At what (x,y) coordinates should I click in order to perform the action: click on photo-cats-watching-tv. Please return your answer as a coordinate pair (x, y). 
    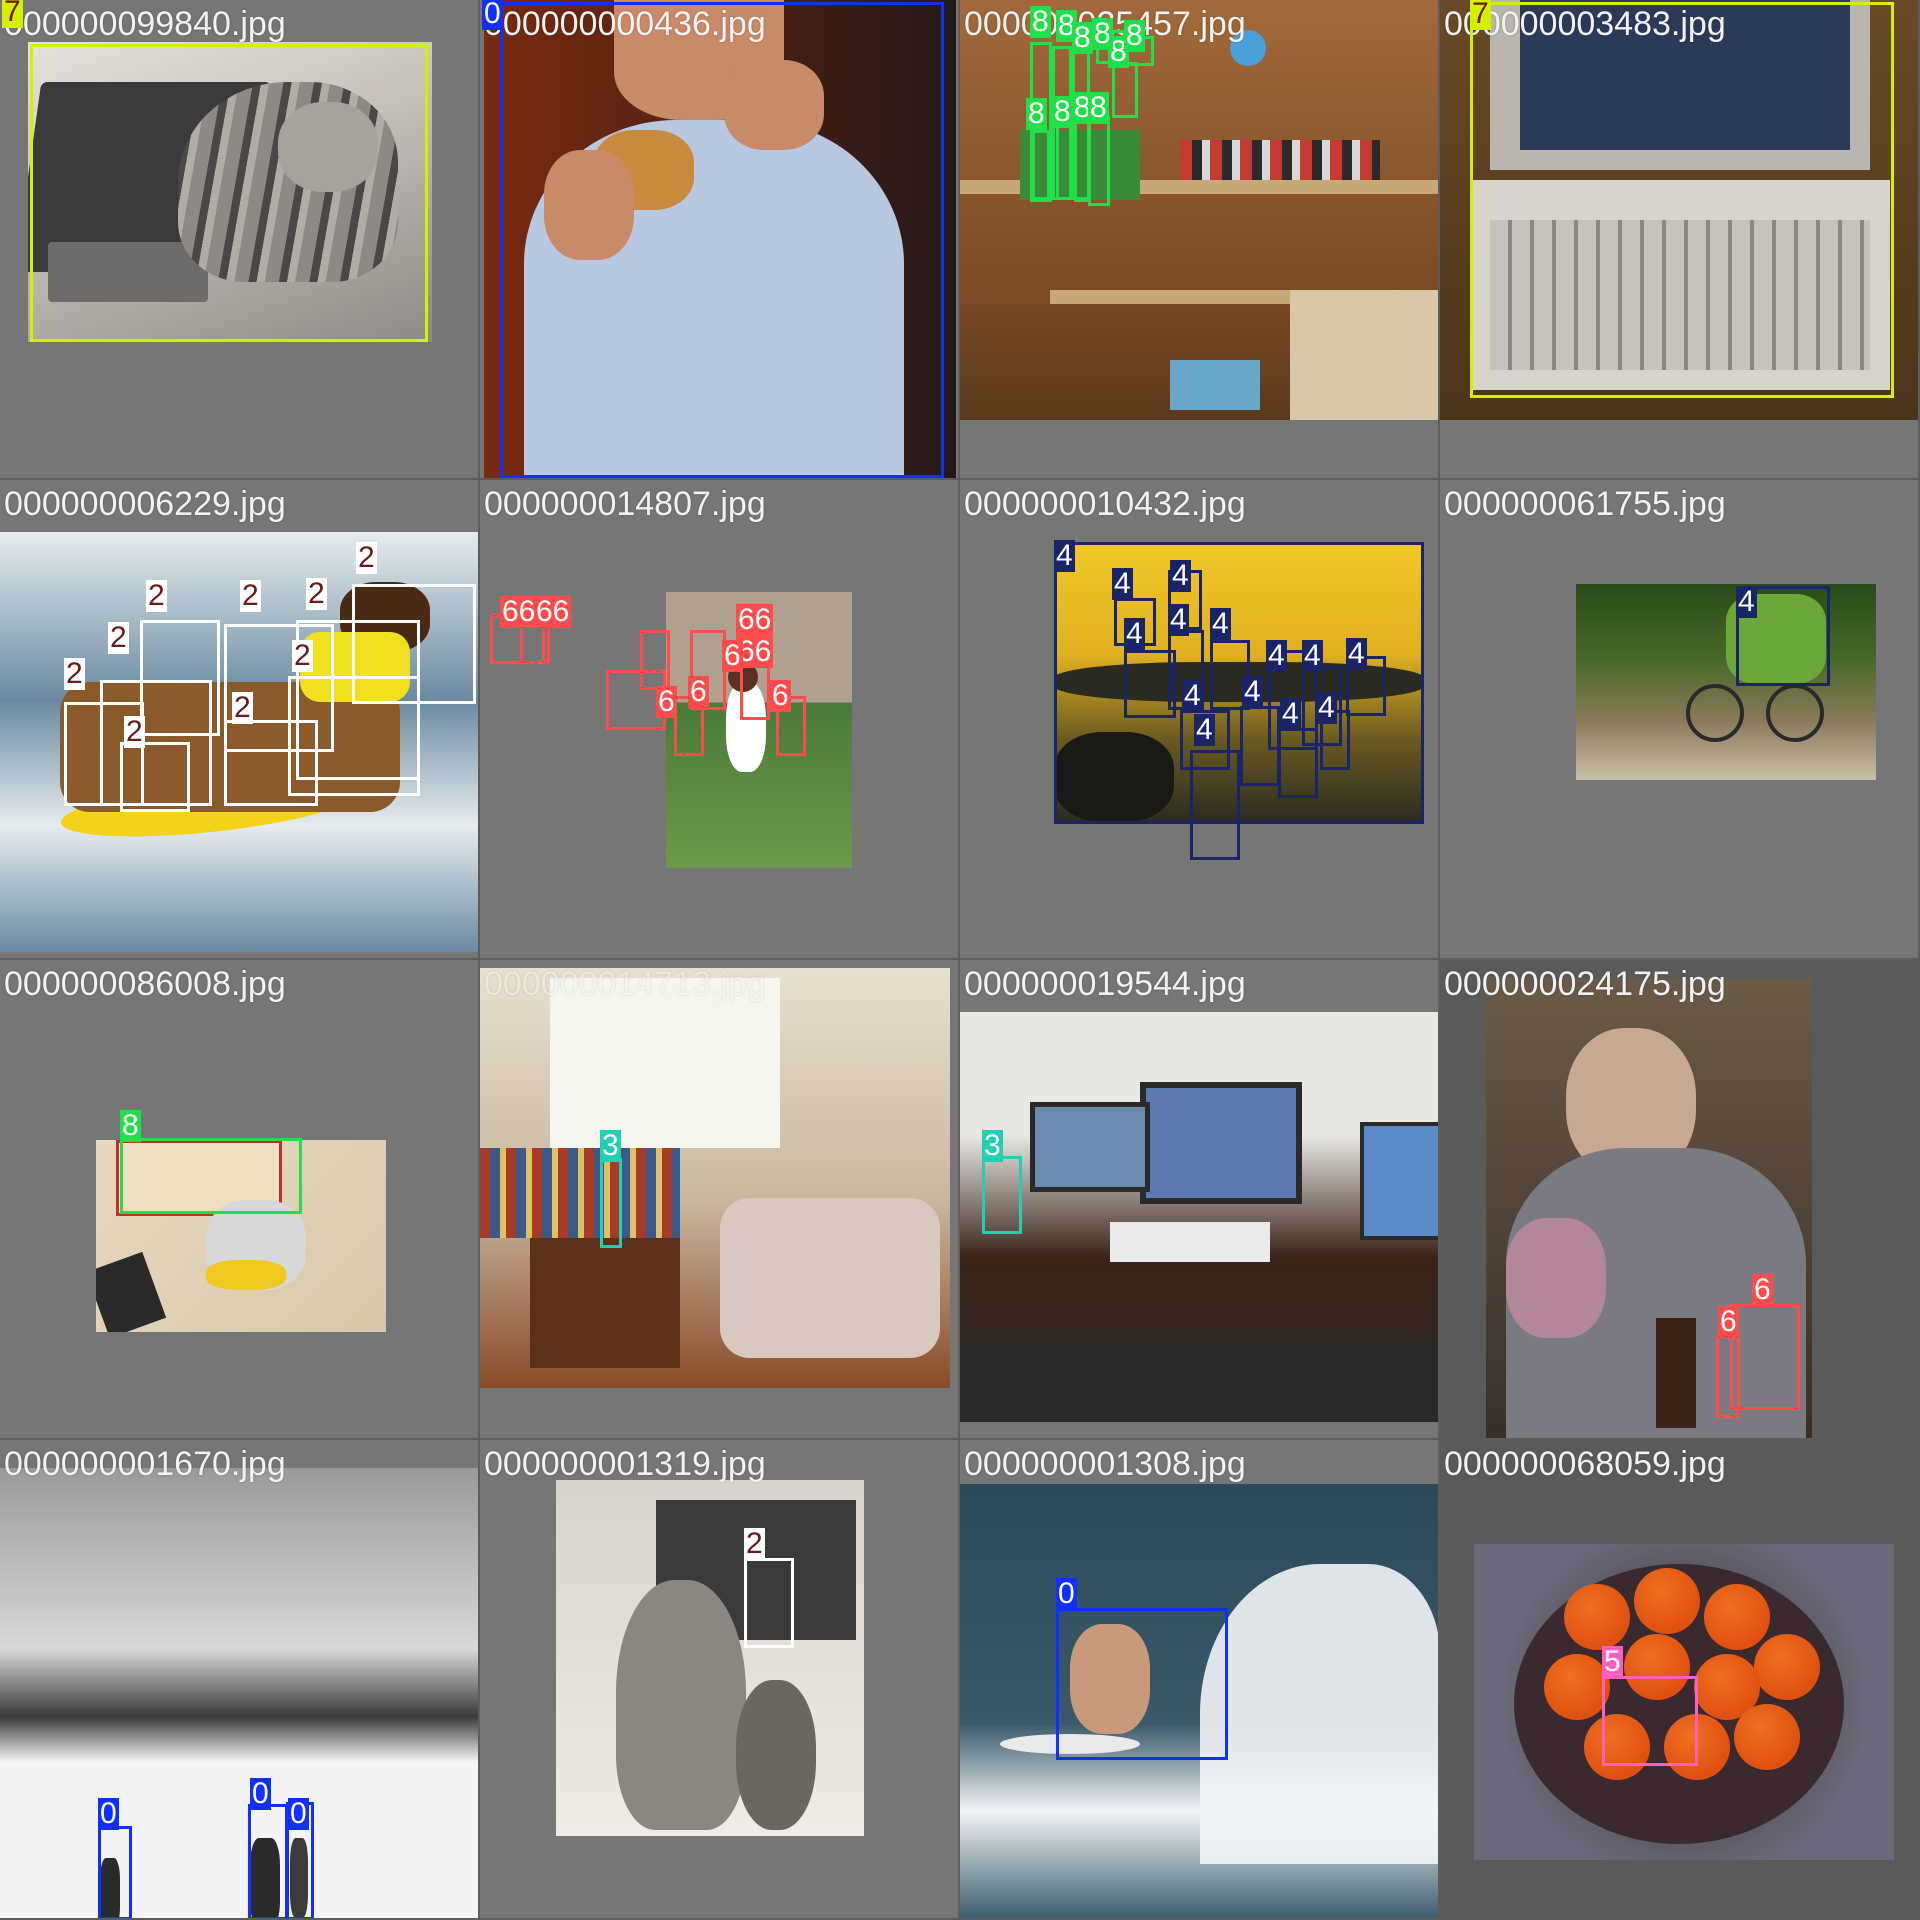
    Looking at the image, I should click on (710, 1658).